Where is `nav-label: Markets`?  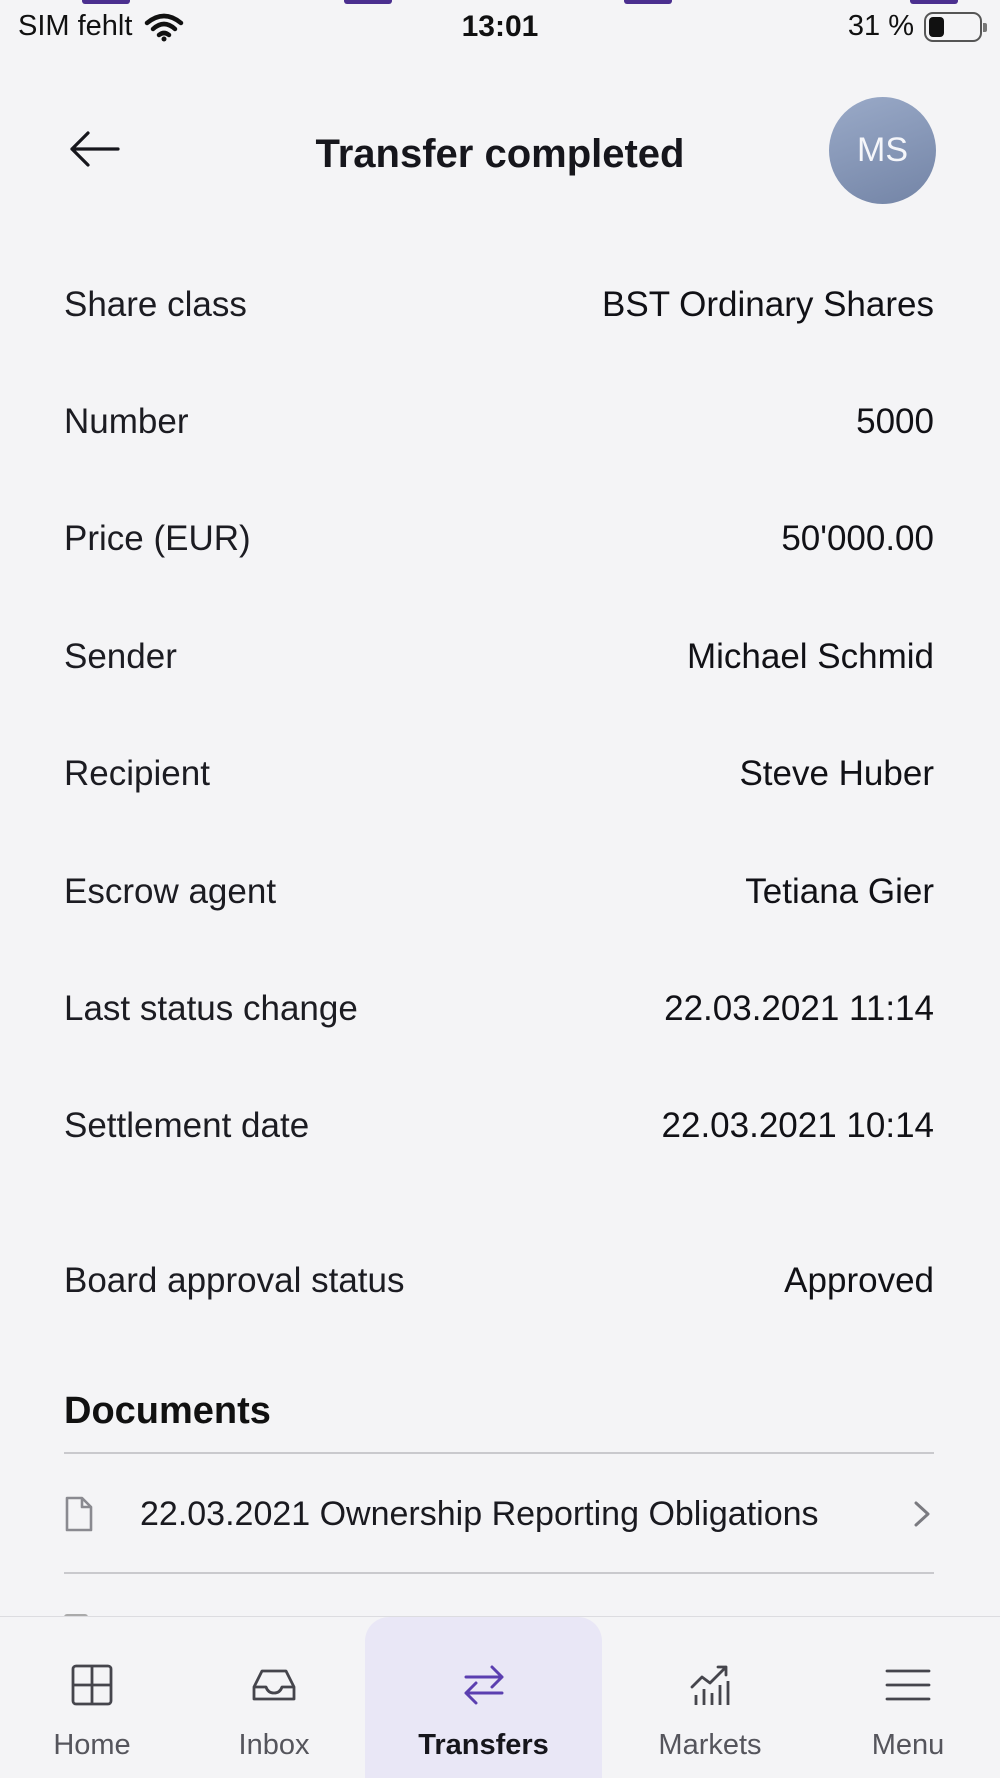 nav-label: Markets is located at coordinates (710, 1745).